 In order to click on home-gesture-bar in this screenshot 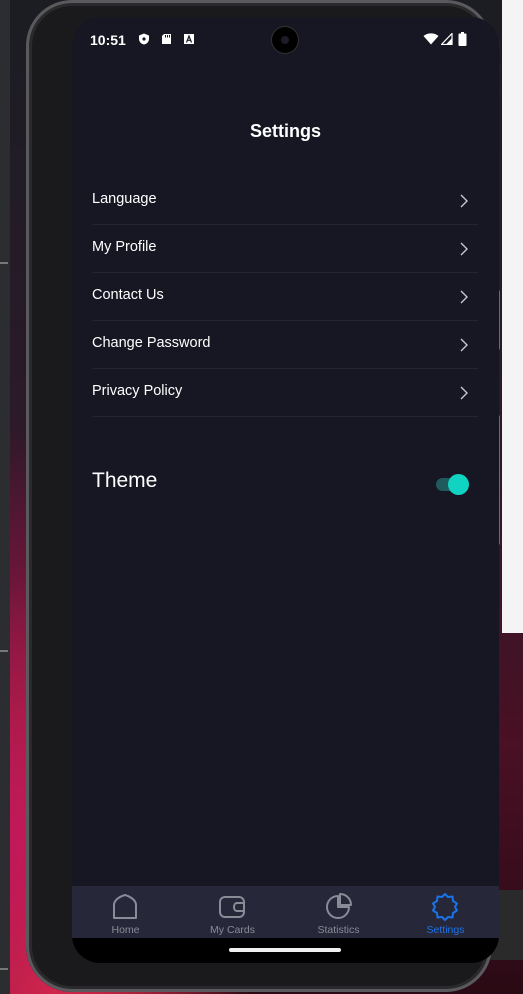, I will do `click(285, 950)`.